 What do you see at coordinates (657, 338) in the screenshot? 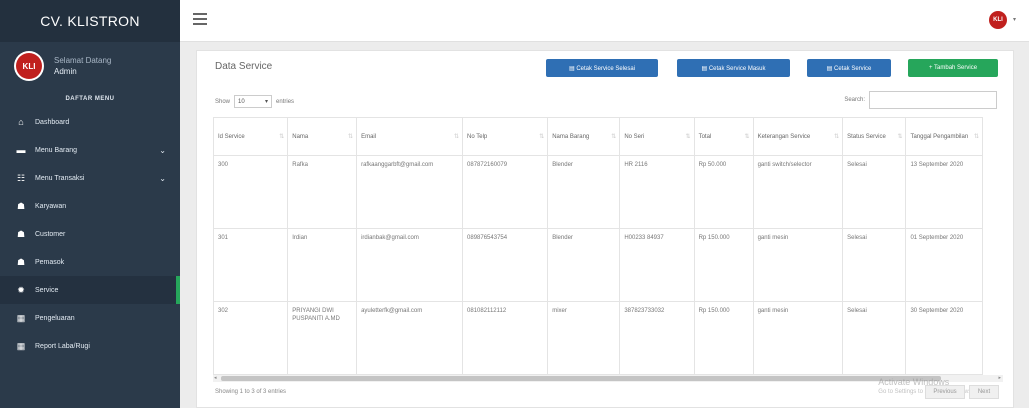
I see `table-cell: 387823733032` at bounding box center [657, 338].